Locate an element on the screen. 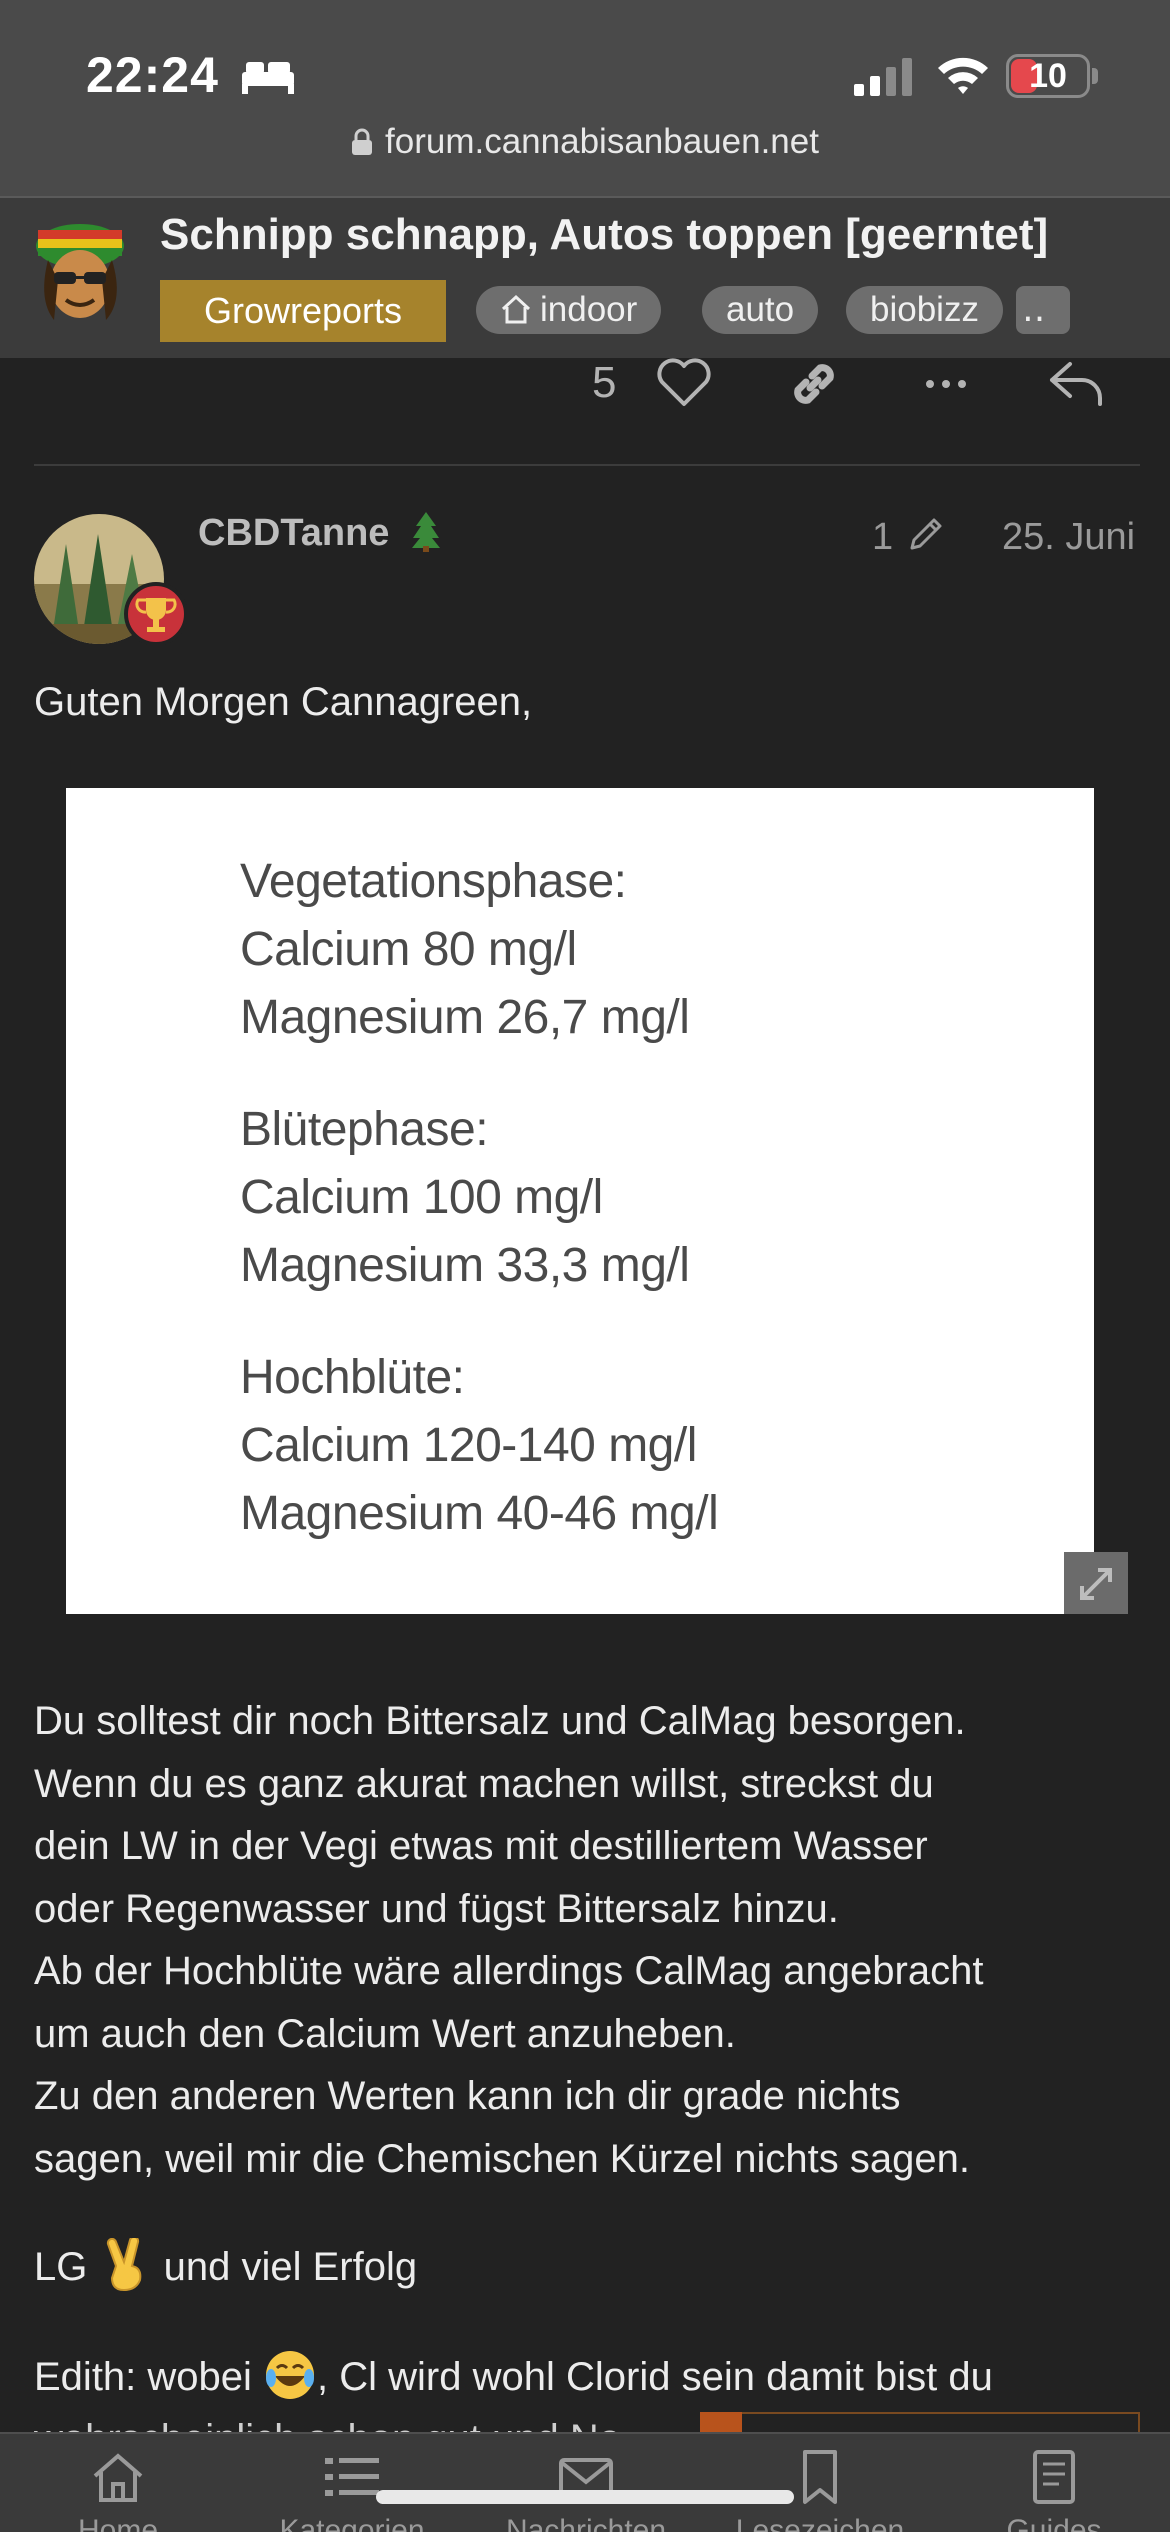 This screenshot has height=2532, width=1170. bookmark-icon is located at coordinates (820, 2477).